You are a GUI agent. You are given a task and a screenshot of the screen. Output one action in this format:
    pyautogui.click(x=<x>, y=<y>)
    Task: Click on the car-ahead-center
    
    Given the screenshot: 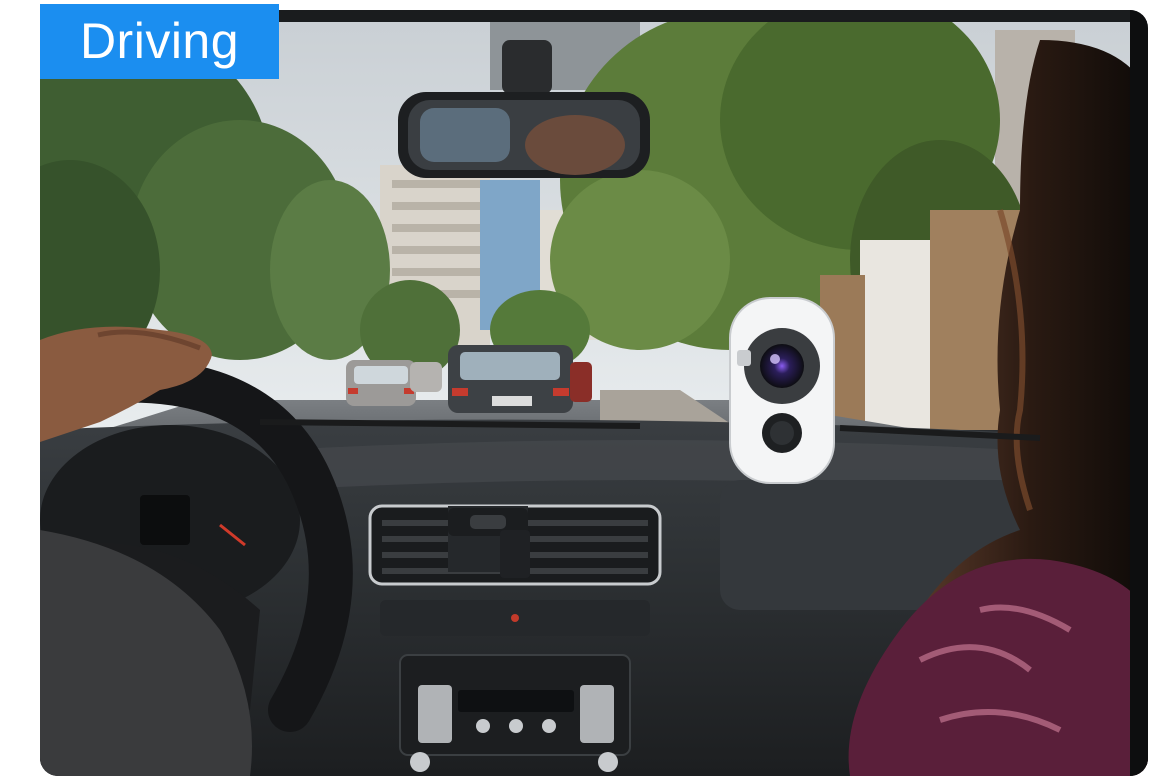 What is the action you would take?
    pyautogui.click(x=510, y=379)
    